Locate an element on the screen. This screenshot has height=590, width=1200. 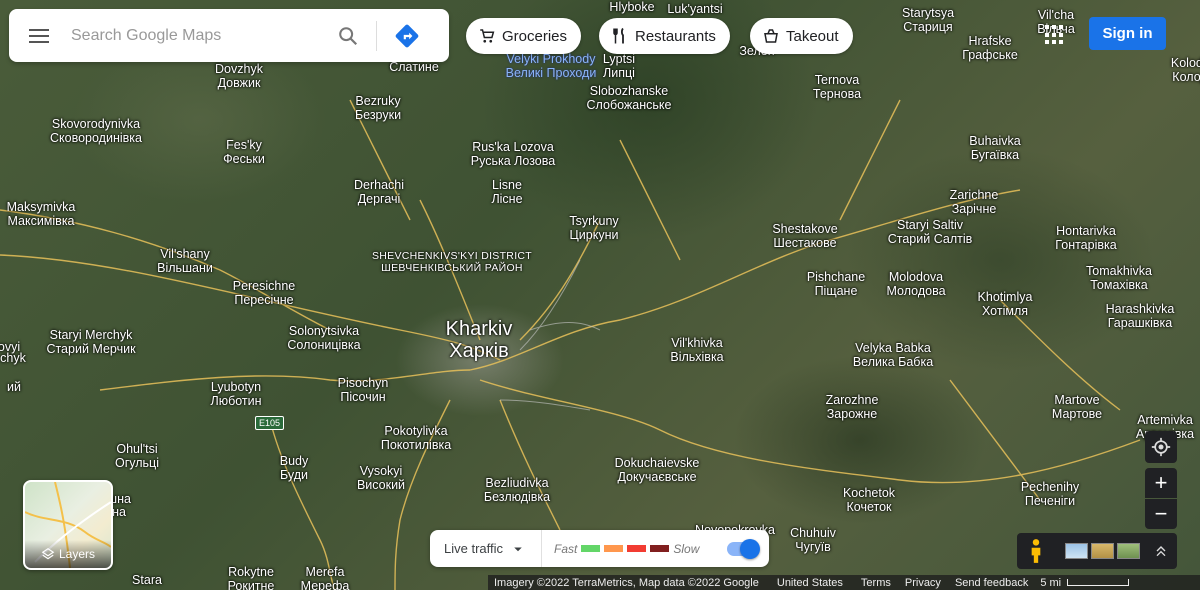
place-name-local: Томахівка is located at coordinates (1119, 285).